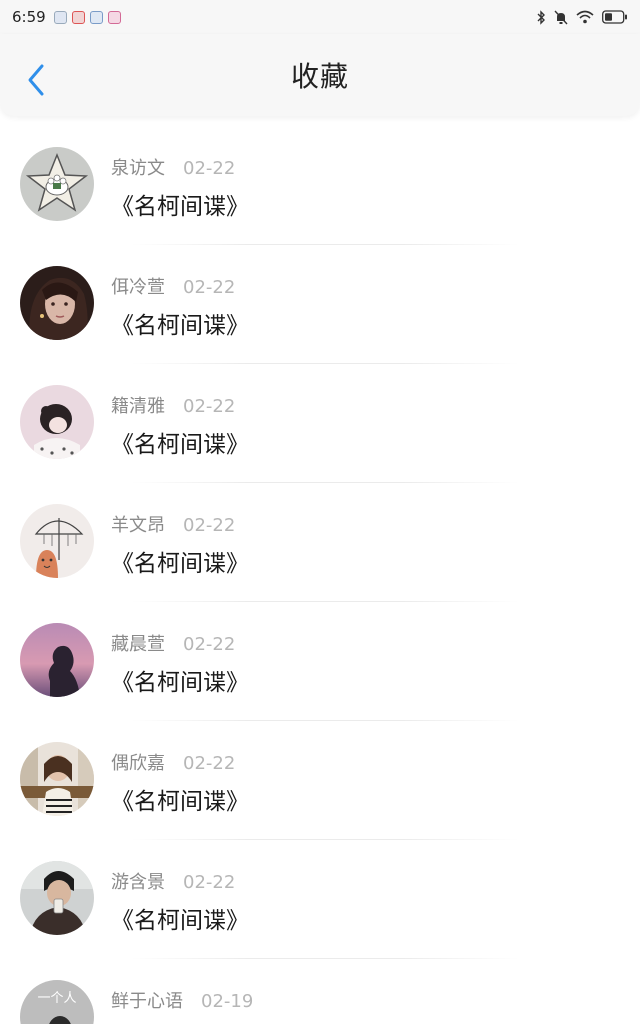  Describe the element at coordinates (320, 986) in the screenshot. I see `list-item: 一个人 鲜于心语 02-19` at that location.